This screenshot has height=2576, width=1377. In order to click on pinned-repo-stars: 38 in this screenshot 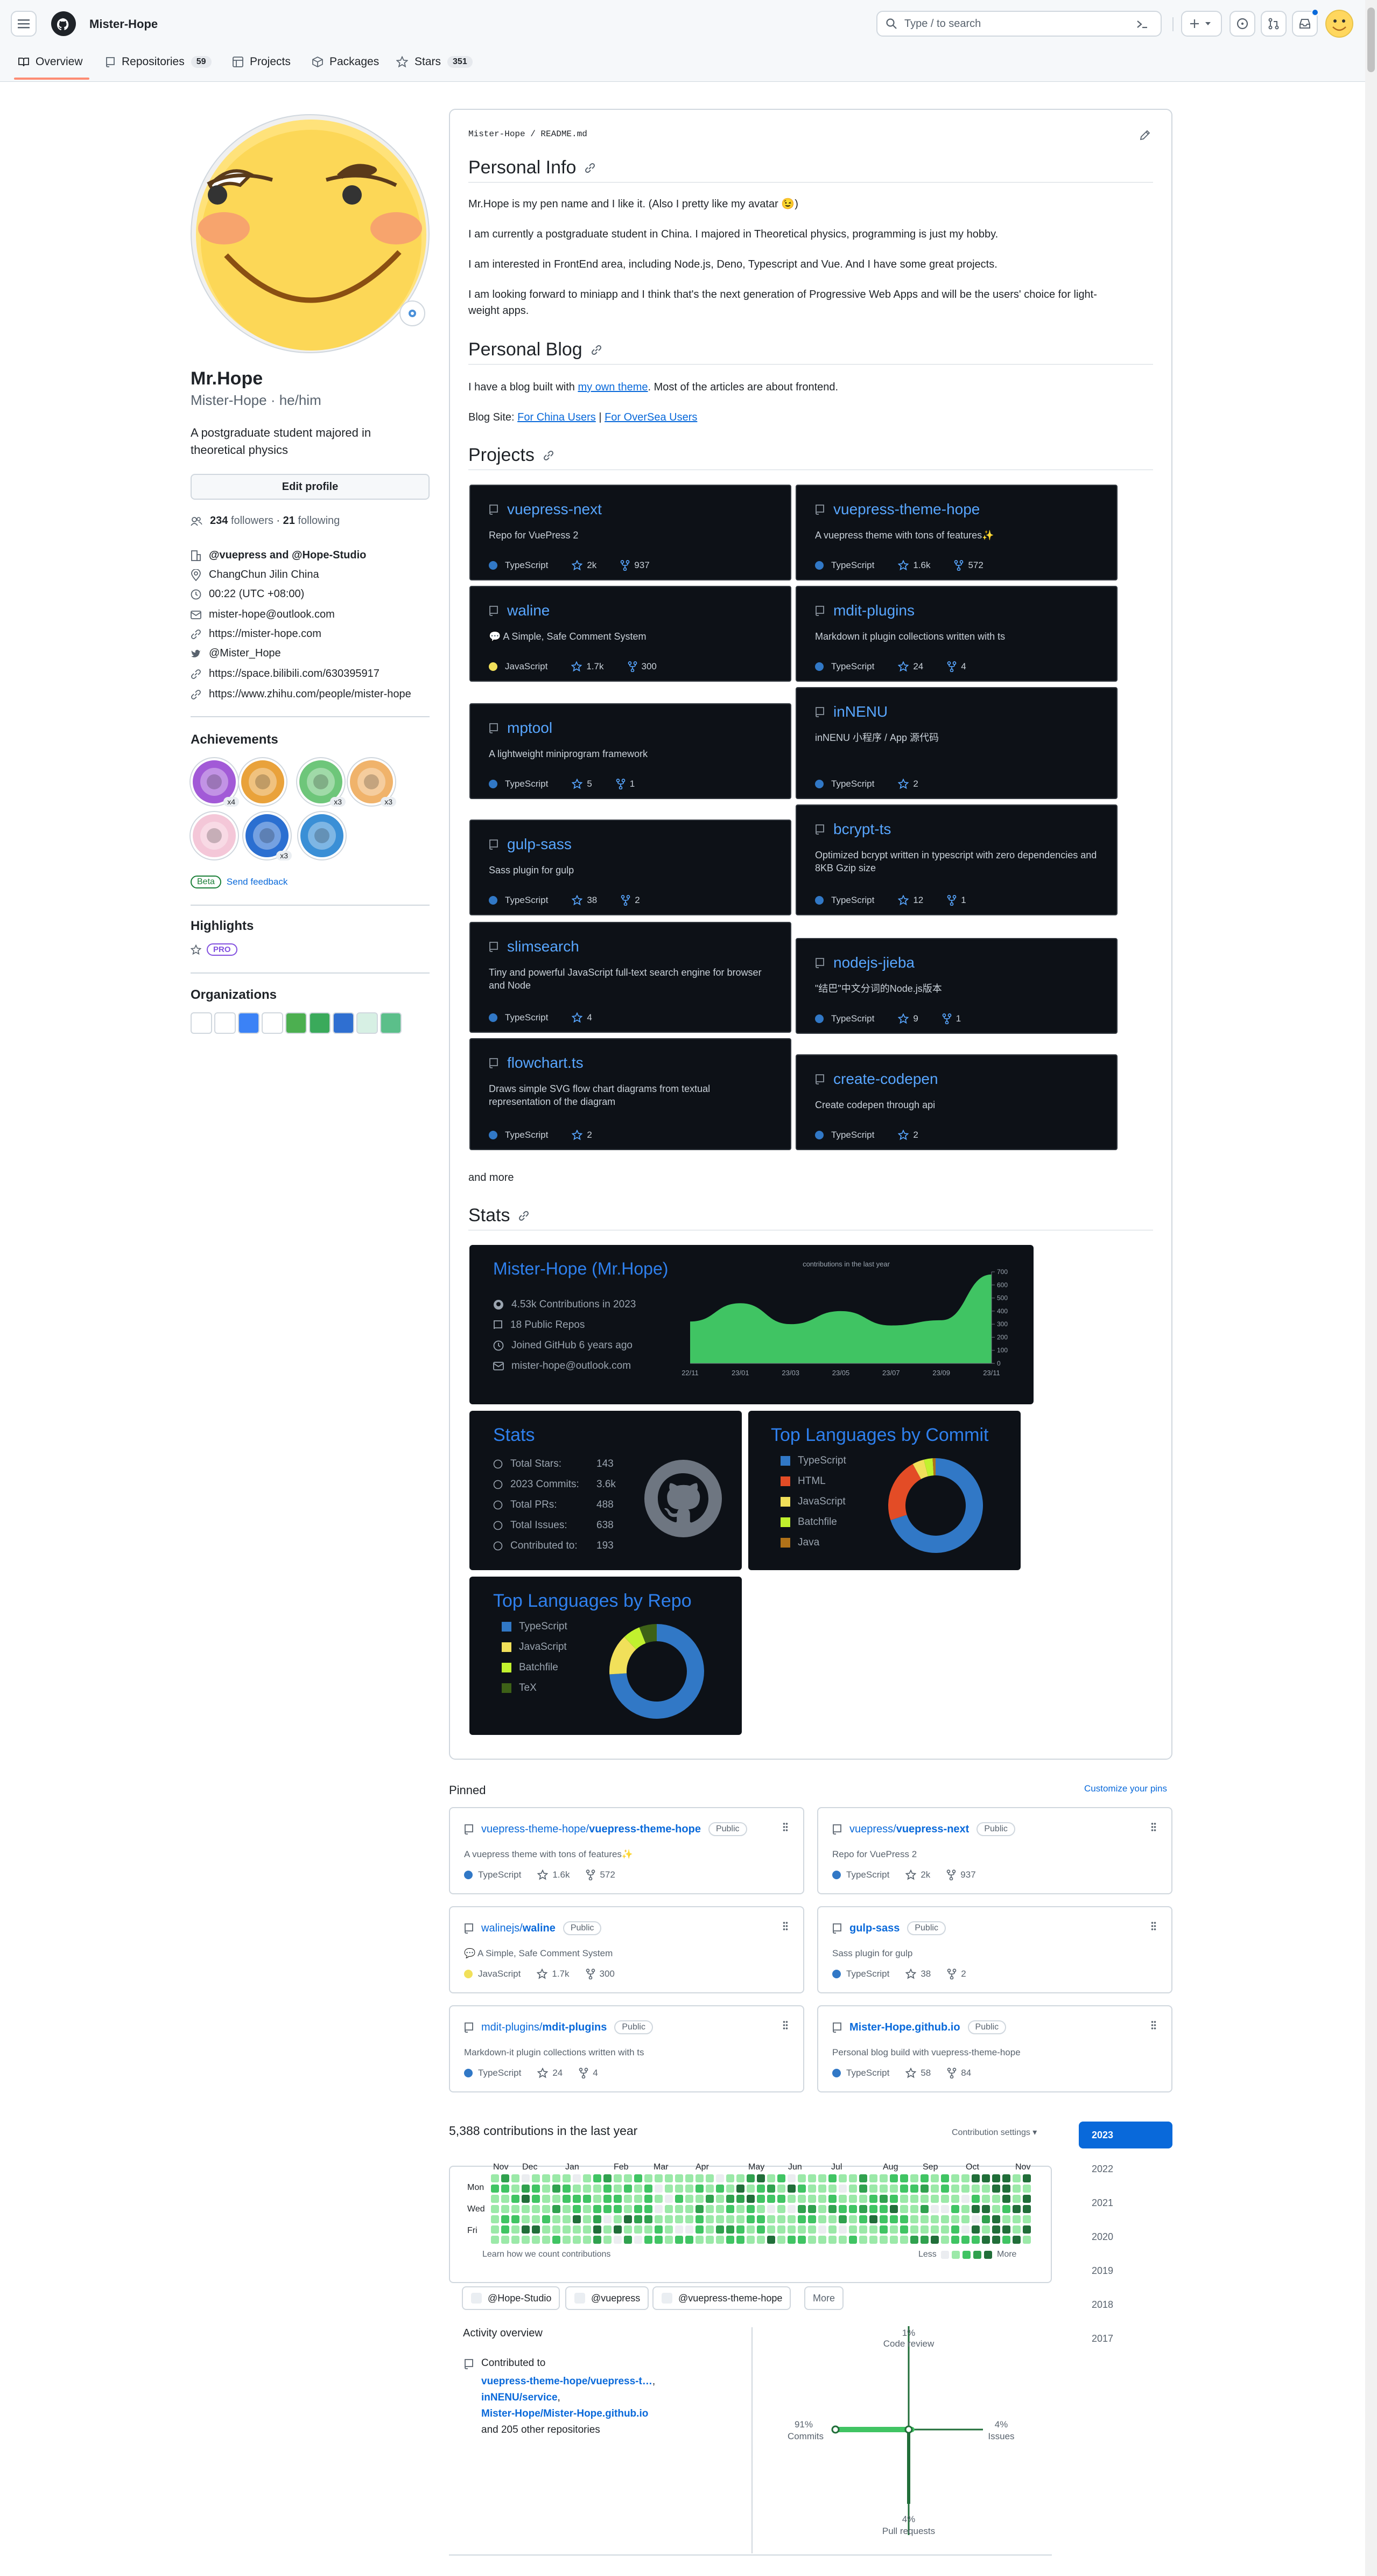, I will do `click(918, 1974)`.